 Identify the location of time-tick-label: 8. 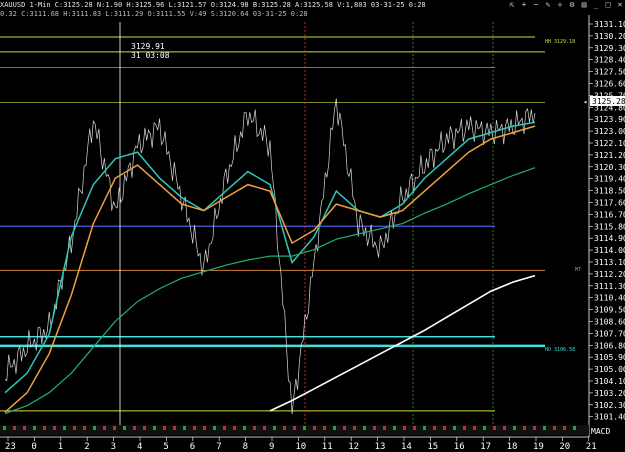
(245, 447).